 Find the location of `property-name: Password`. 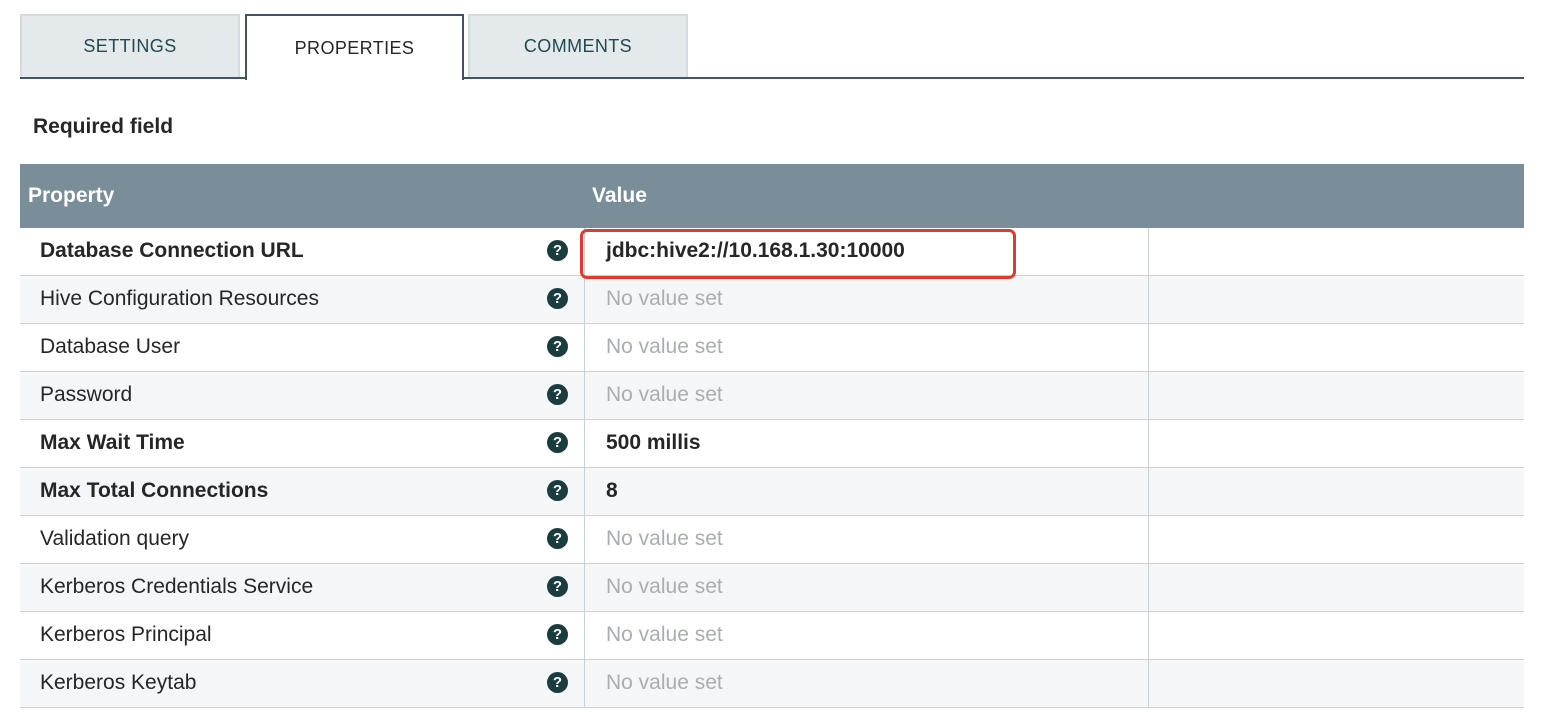

property-name: Password is located at coordinates (86, 394).